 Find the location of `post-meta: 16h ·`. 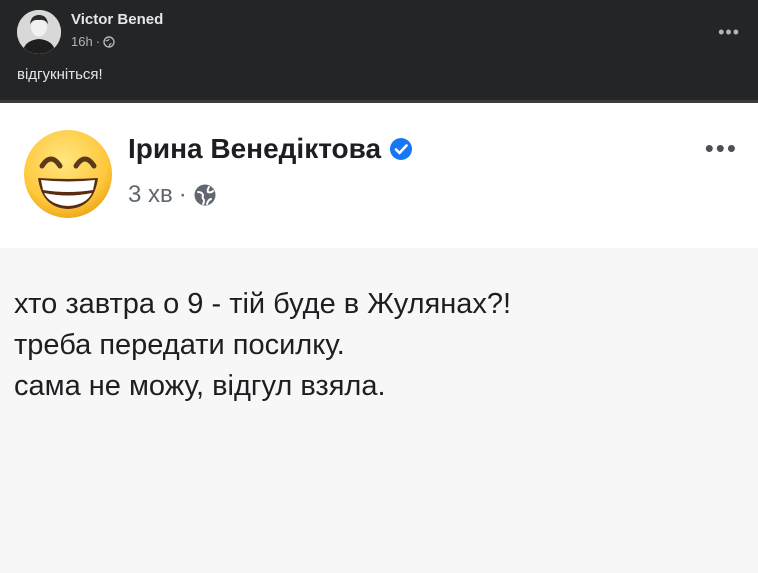

post-meta: 16h · is located at coordinates (93, 41).